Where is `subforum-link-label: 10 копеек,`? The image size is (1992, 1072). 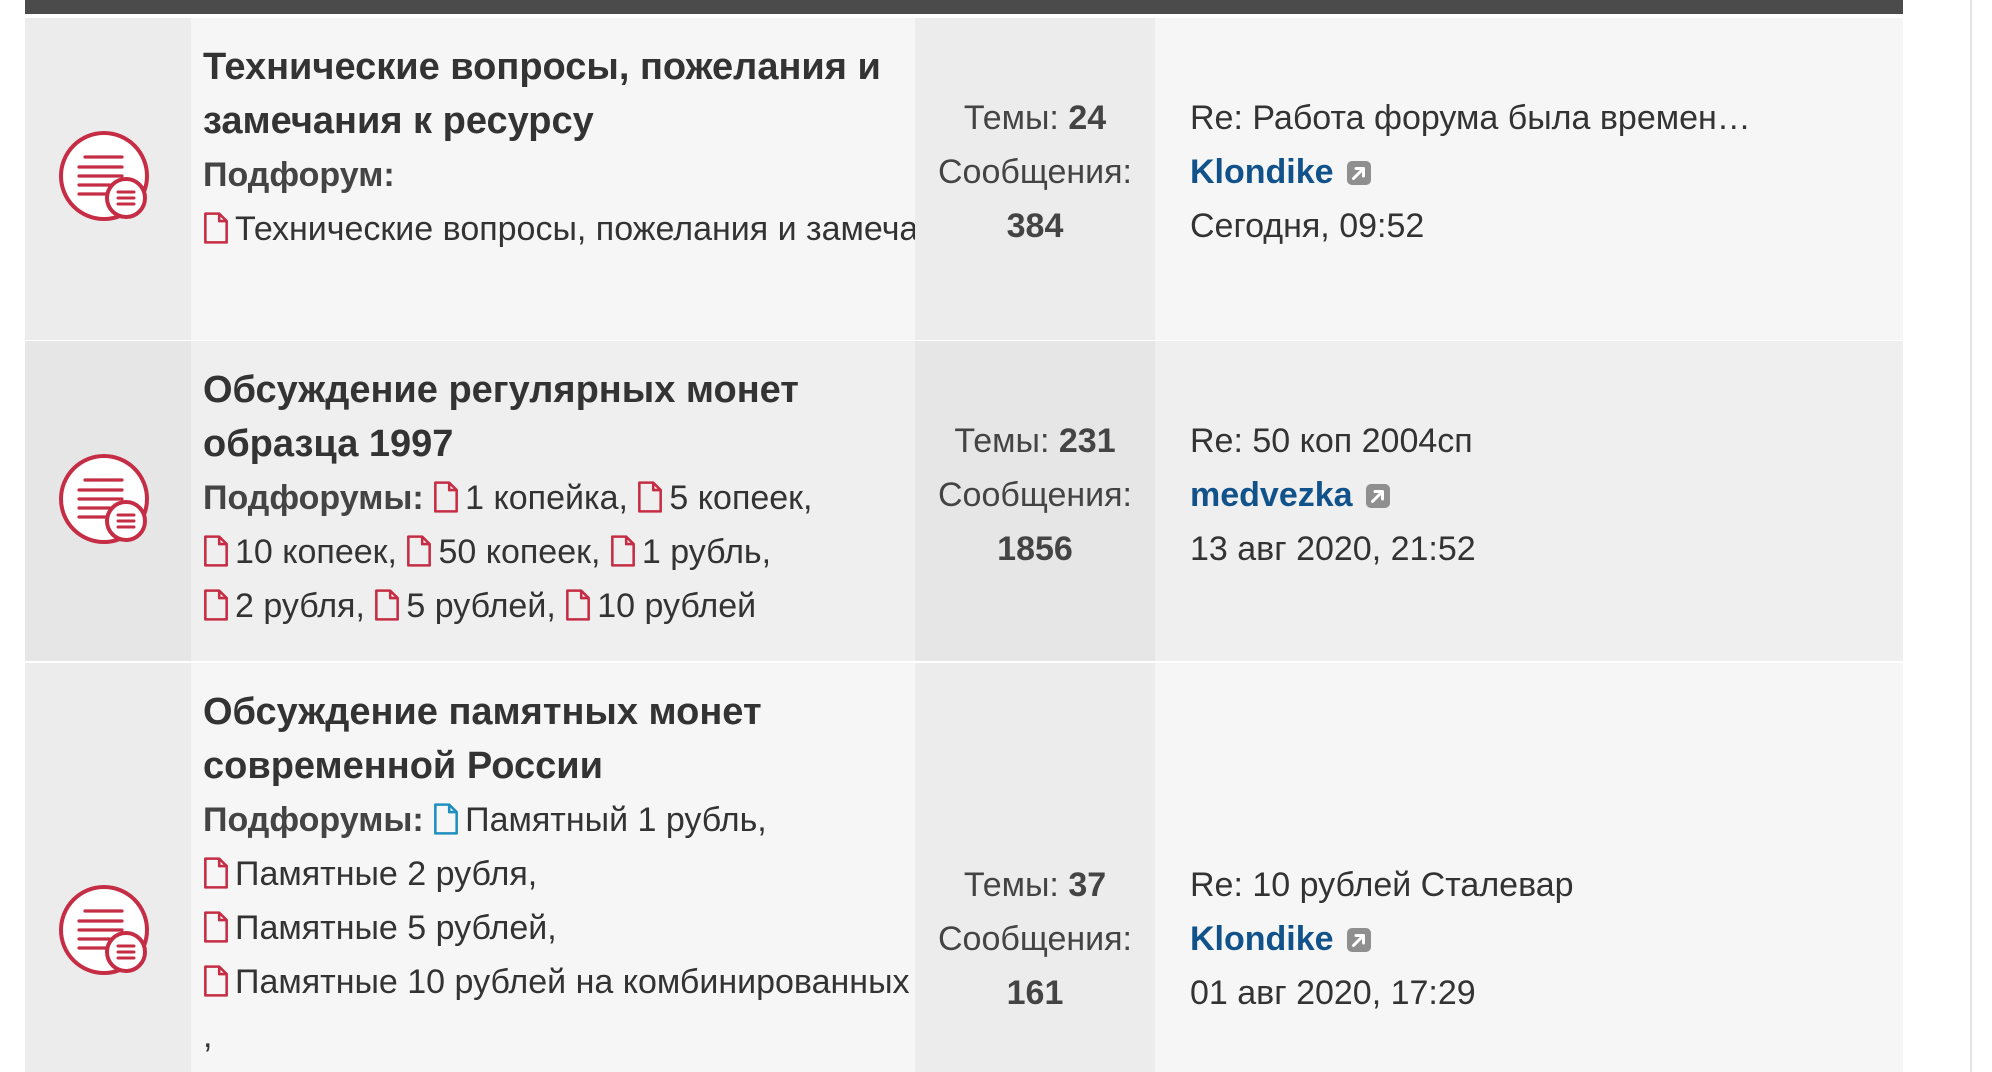
subforum-link-label: 10 копеек, is located at coordinates (316, 552).